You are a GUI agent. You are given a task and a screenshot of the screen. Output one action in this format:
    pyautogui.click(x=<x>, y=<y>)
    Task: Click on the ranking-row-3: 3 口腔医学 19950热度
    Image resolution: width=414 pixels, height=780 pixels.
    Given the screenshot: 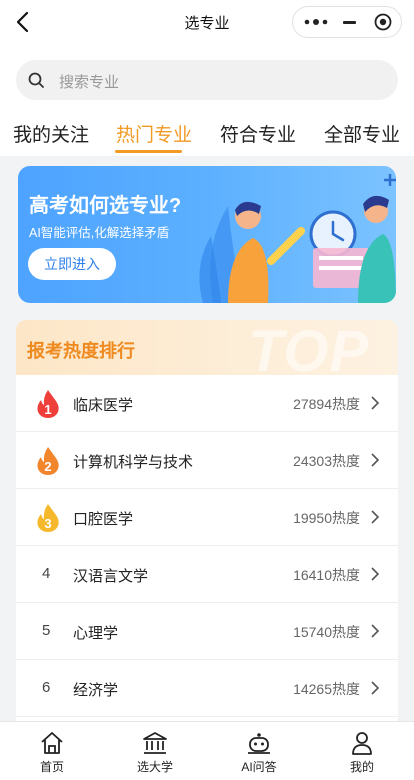 What is the action you would take?
    pyautogui.click(x=207, y=517)
    